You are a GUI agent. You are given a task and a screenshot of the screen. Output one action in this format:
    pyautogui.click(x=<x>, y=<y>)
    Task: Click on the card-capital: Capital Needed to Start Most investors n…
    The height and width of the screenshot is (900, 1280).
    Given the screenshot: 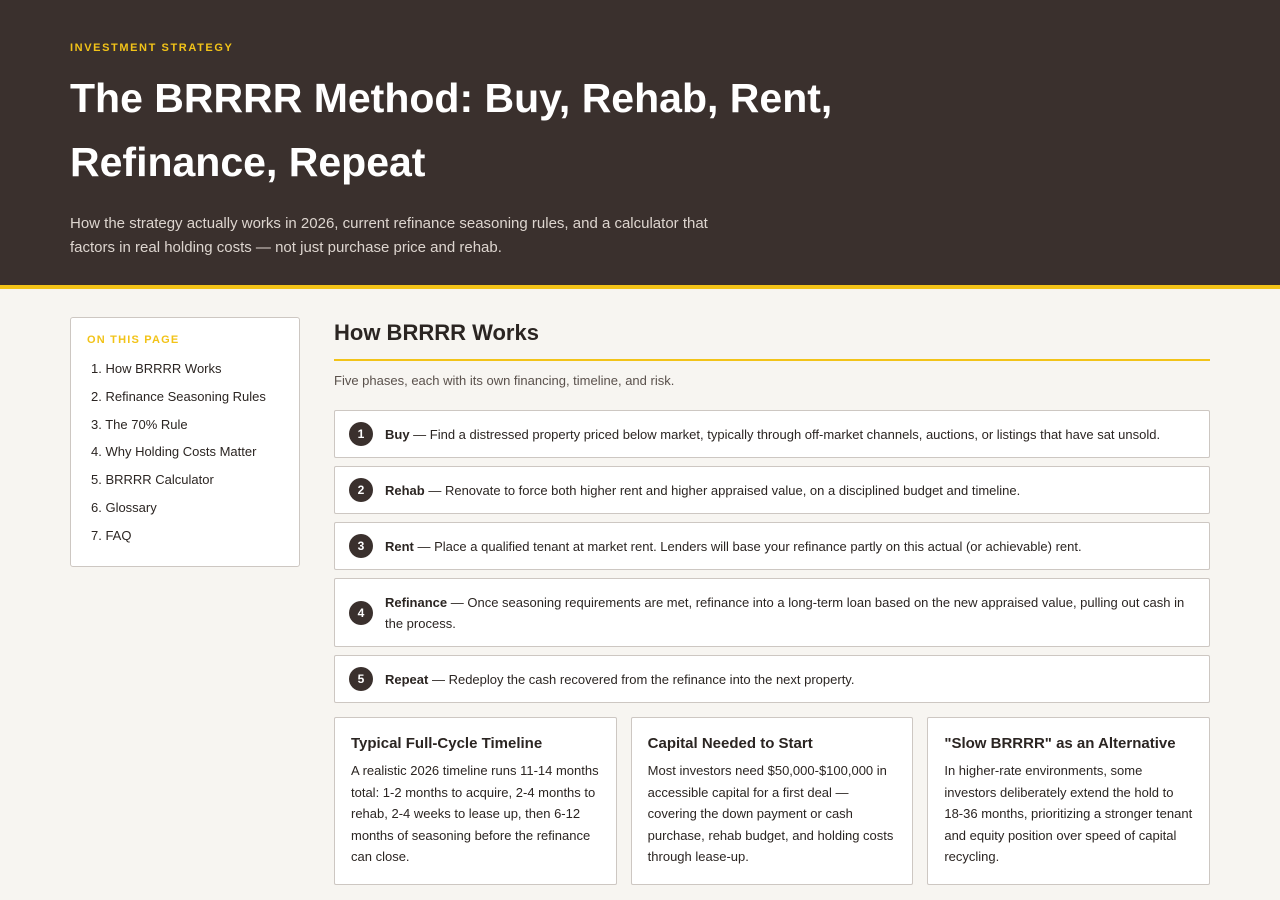 What is the action you would take?
    pyautogui.click(x=772, y=801)
    